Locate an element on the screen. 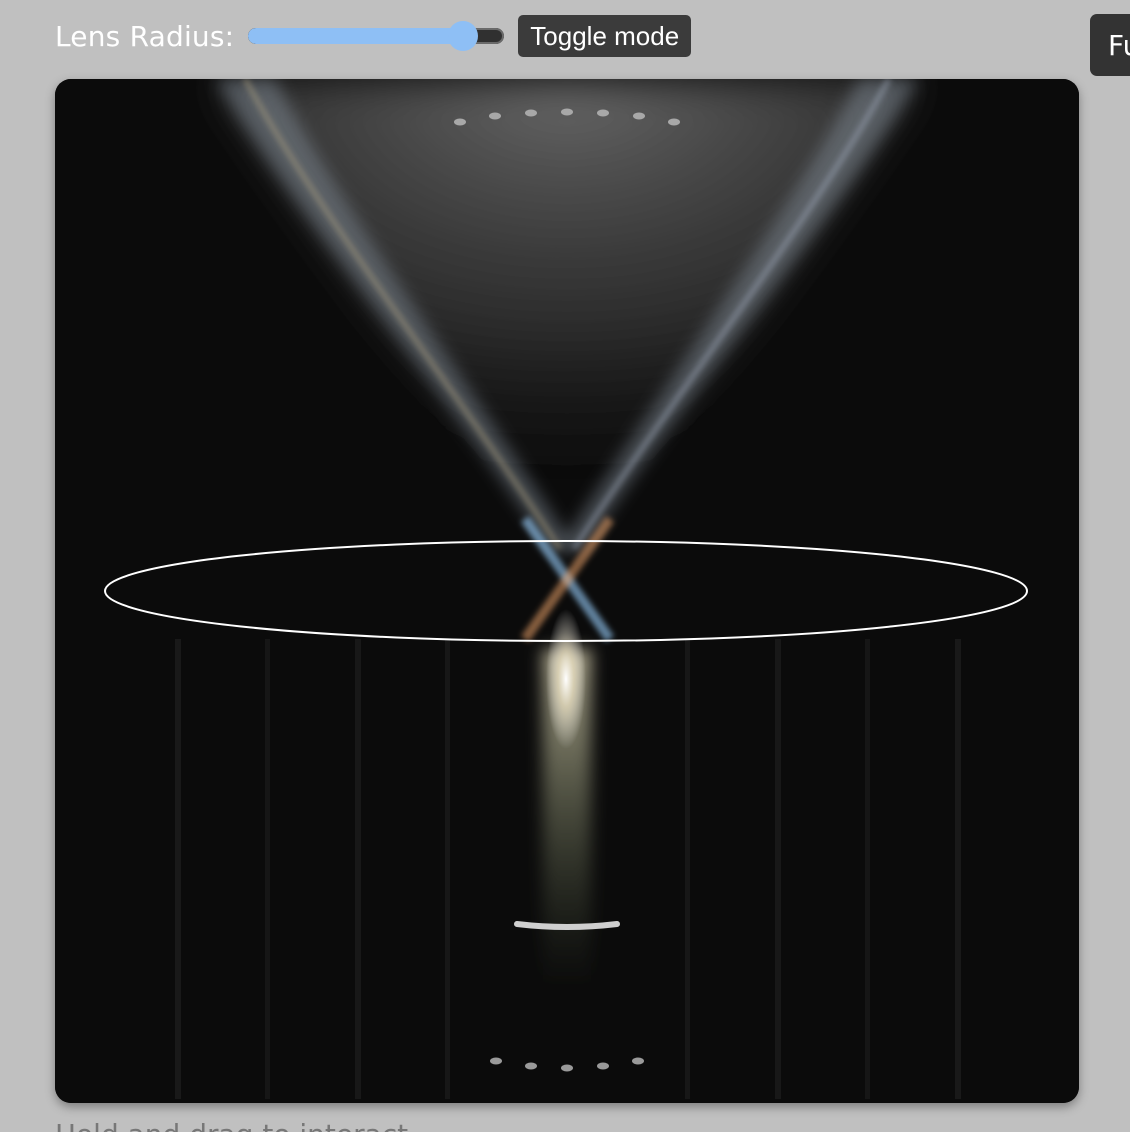 The height and width of the screenshot is (1132, 1130). lens-radius-slider is located at coordinates (376, 36).